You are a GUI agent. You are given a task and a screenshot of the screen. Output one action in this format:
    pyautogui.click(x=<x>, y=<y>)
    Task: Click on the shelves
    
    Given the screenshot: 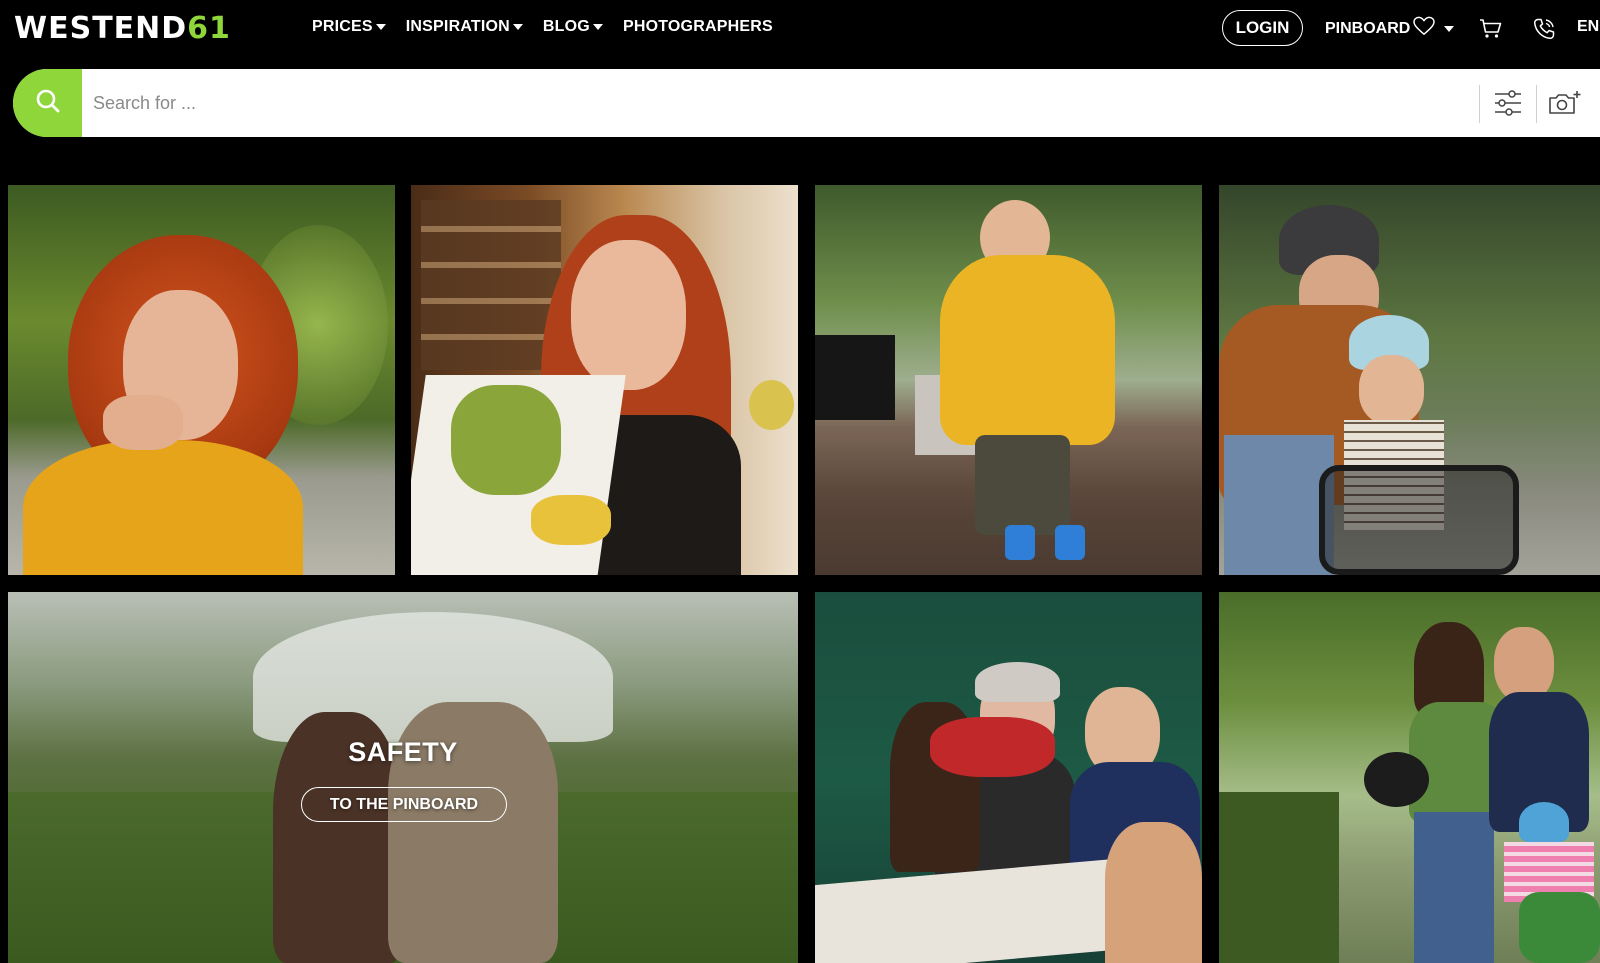 What is the action you would take?
    pyautogui.click(x=491, y=285)
    